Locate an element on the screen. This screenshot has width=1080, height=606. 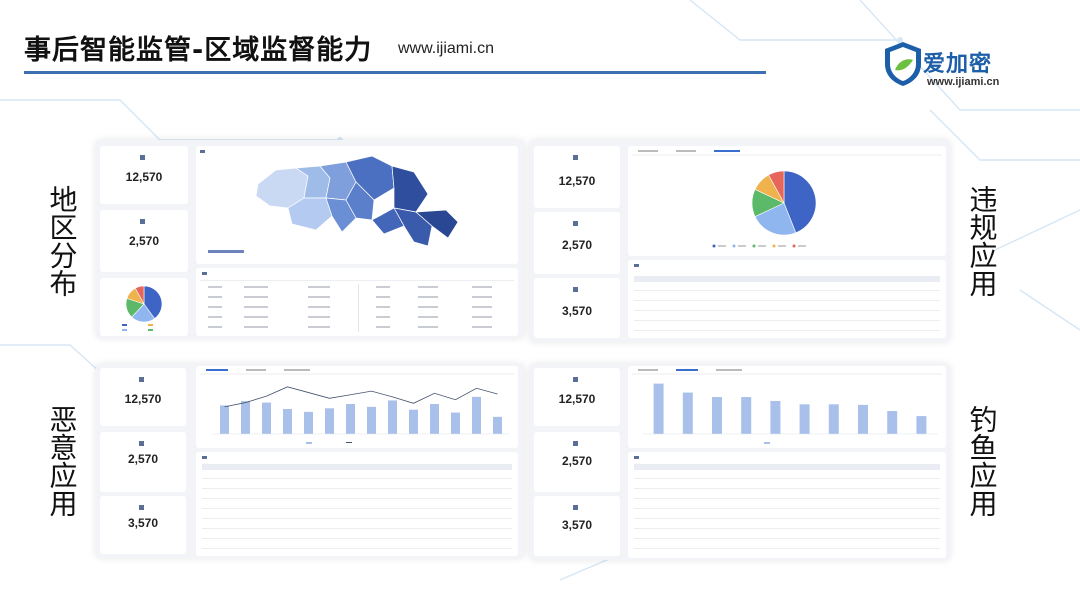
malicious-stat-card-3: 3,570 is located at coordinates (143, 525).